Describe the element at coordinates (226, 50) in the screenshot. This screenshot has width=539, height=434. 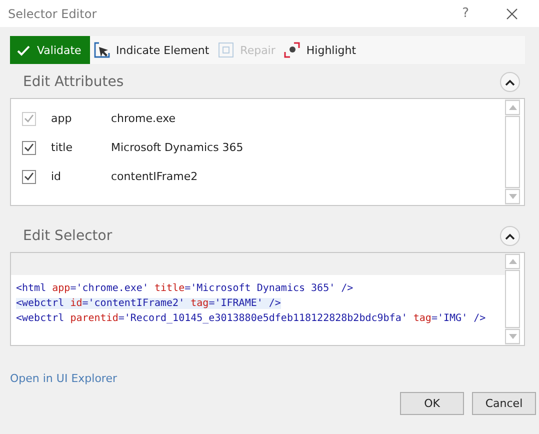
I see `square-icon` at that location.